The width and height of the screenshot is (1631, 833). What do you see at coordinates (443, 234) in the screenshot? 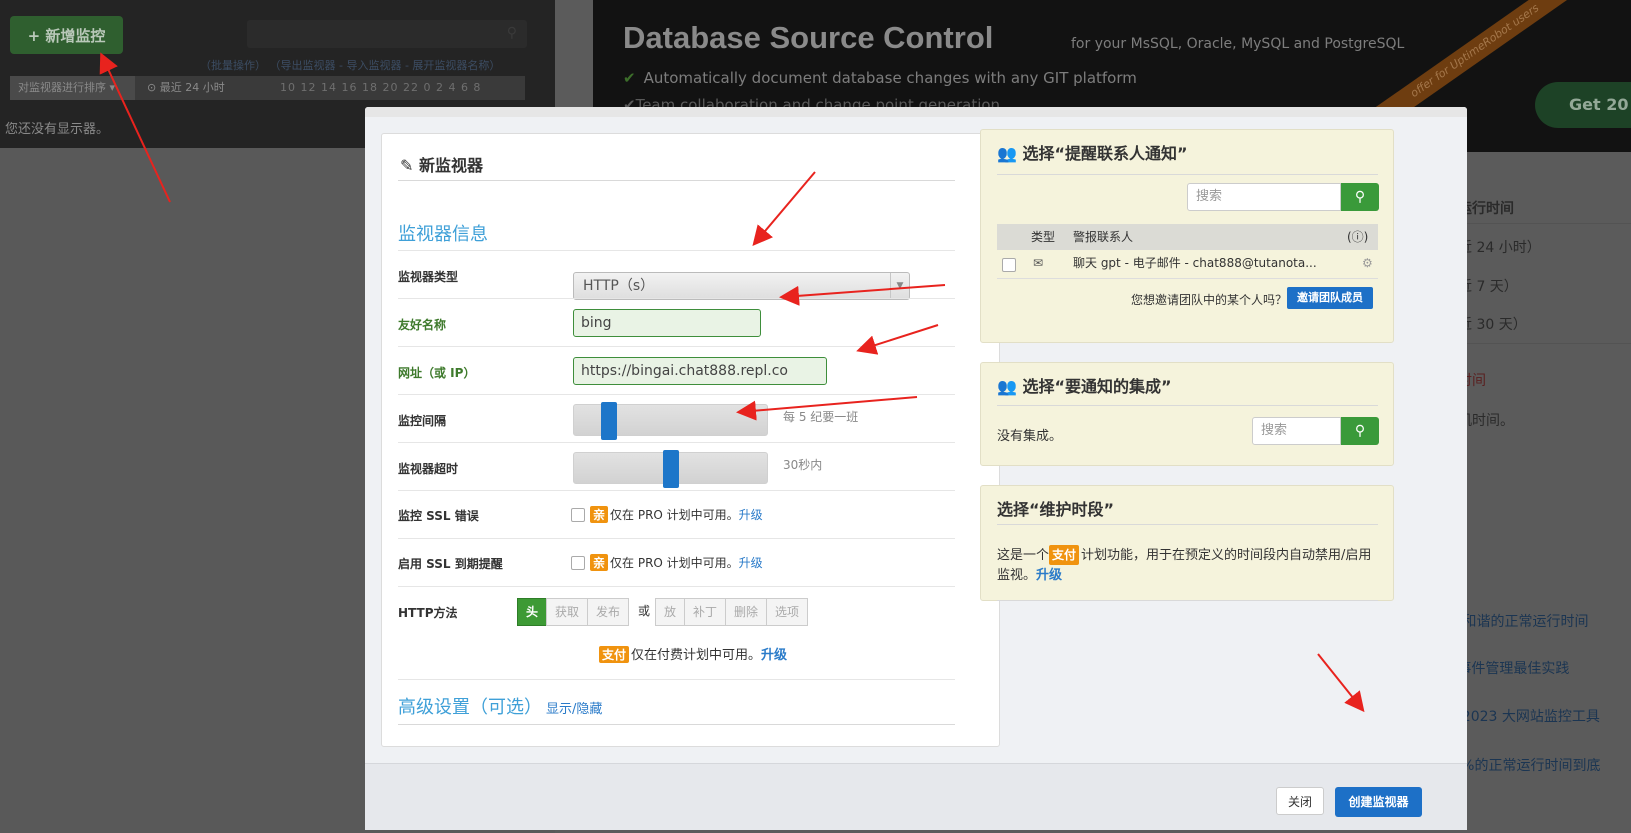
I see `monitor-info-heading: 监视器信息` at bounding box center [443, 234].